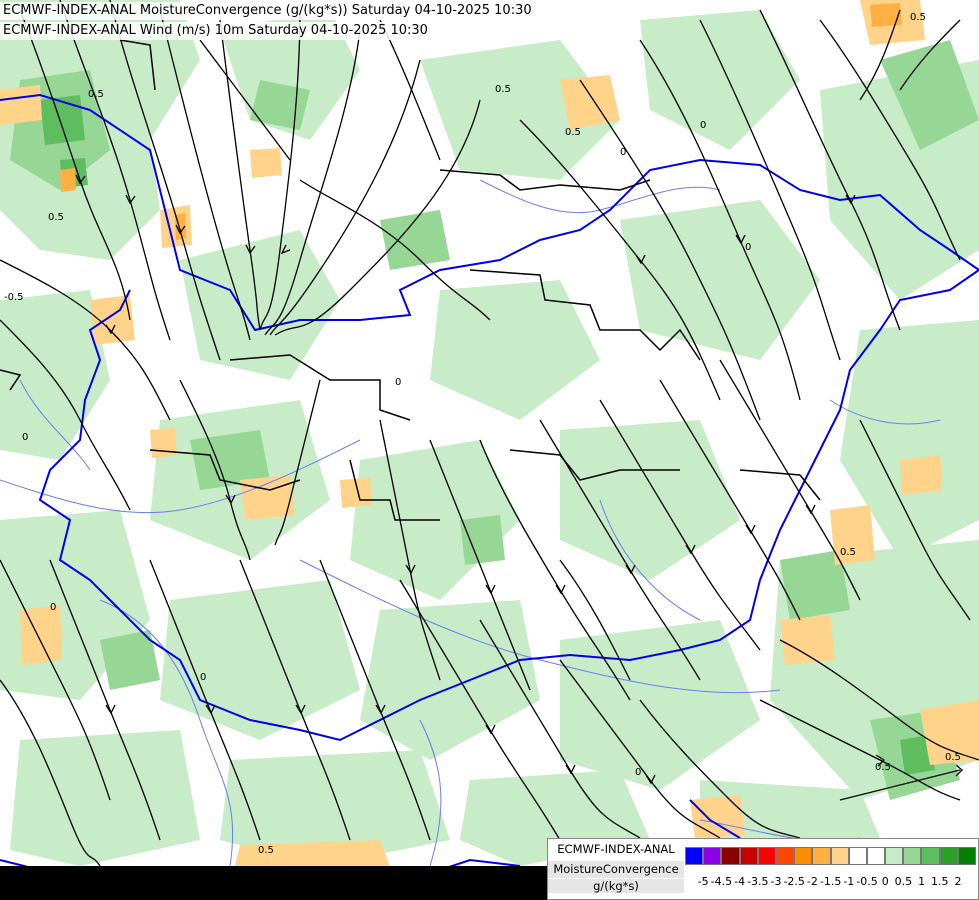  I want to click on legend-unit-label: g/(kg*s), so click(616, 886).